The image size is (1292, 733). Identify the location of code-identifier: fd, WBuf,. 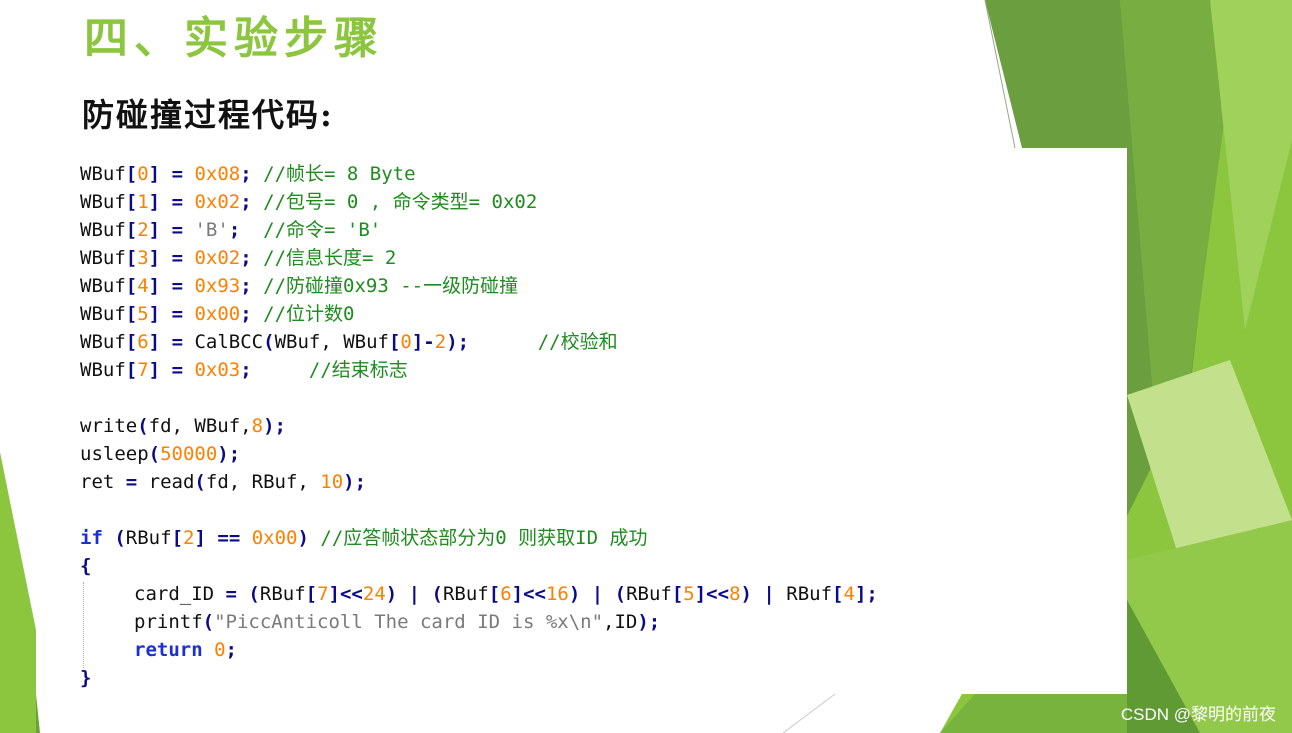
(200, 426).